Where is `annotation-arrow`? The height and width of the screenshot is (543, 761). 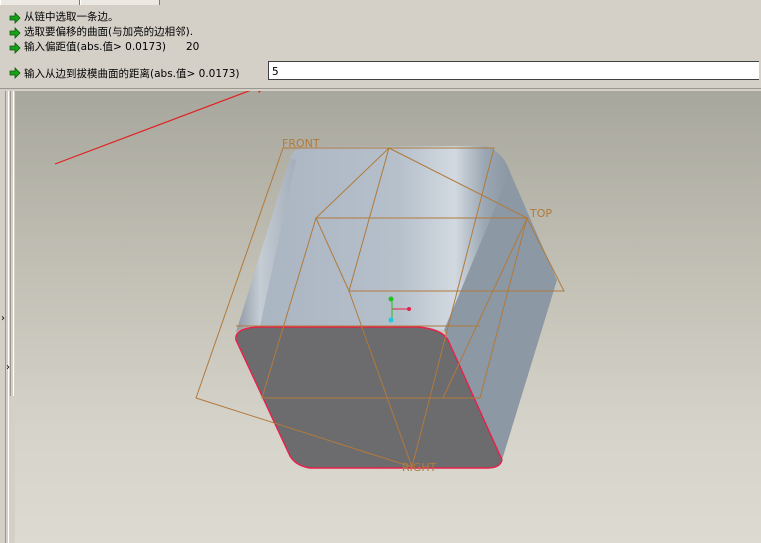 annotation-arrow is located at coordinates (157, 128).